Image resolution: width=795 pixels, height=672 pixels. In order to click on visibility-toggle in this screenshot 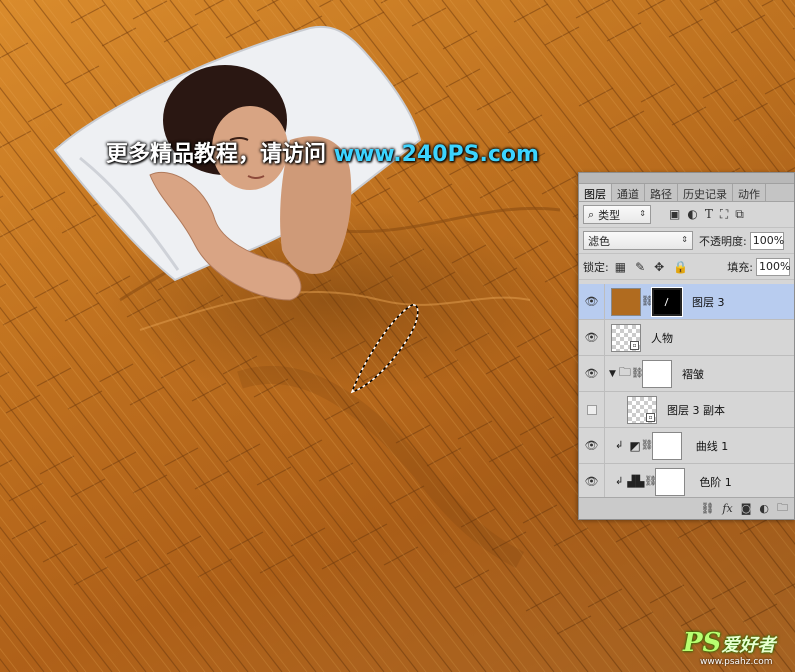, I will do `click(592, 409)`.